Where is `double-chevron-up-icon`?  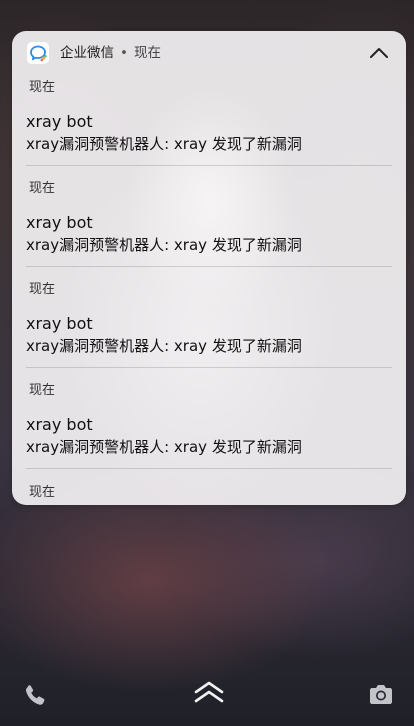 double-chevron-up-icon is located at coordinates (209, 692).